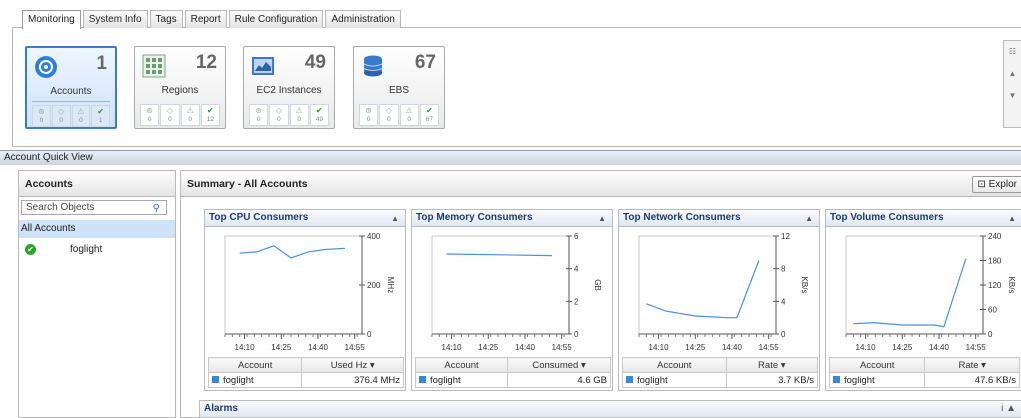 This screenshot has height=418, width=1021. What do you see at coordinates (205, 19) in the screenshot?
I see `tab-report: Report` at bounding box center [205, 19].